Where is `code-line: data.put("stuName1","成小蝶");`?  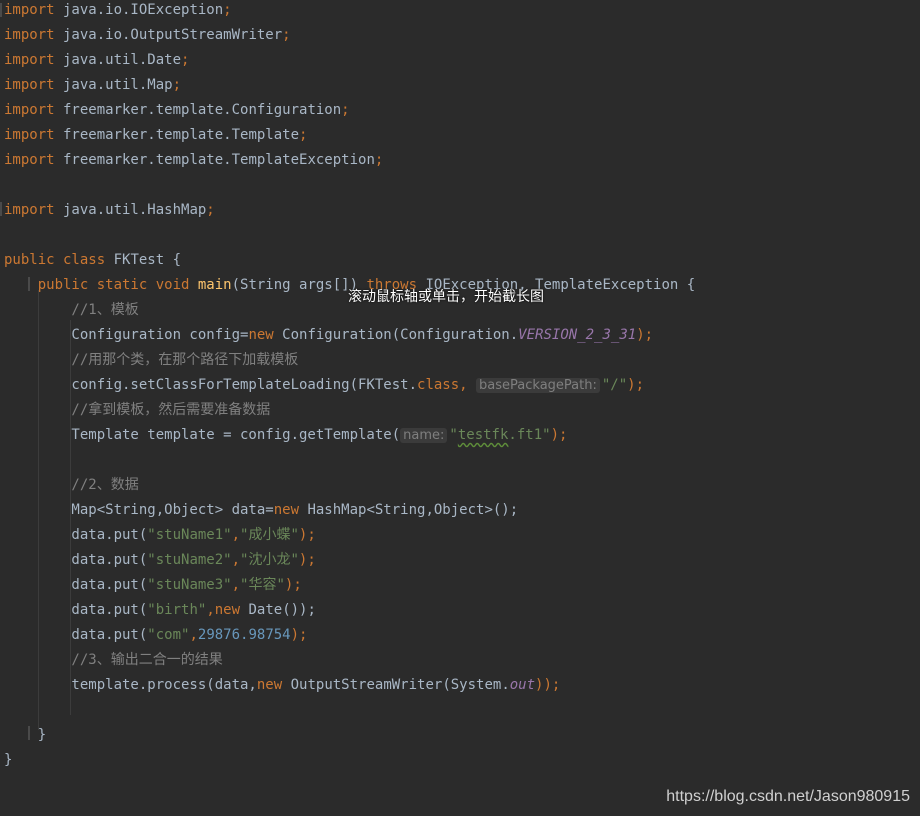 code-line: data.put("stuName1","成小蝶"); is located at coordinates (160, 537).